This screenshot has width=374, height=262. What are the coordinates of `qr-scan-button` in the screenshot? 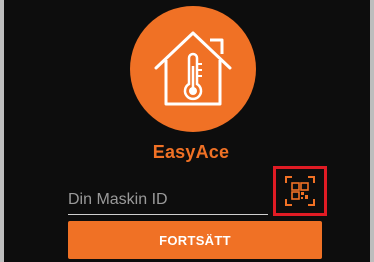 It's located at (300, 191).